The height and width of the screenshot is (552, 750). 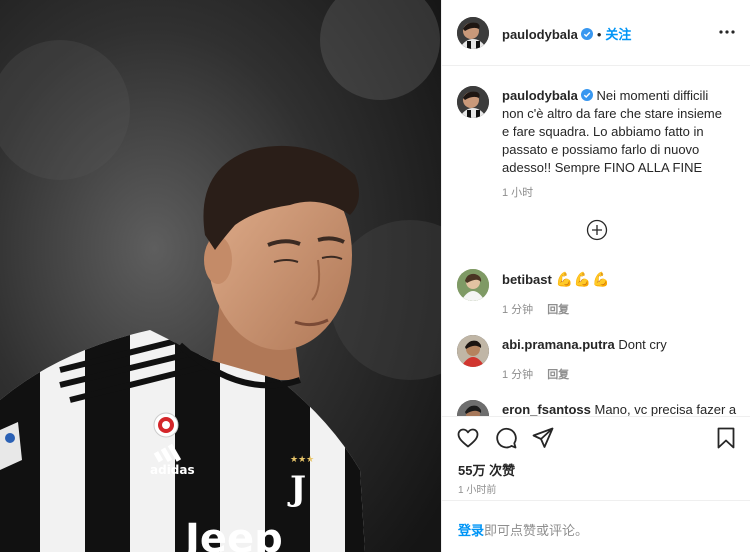 I want to click on caption-meta: 1 小时, so click(x=524, y=192).